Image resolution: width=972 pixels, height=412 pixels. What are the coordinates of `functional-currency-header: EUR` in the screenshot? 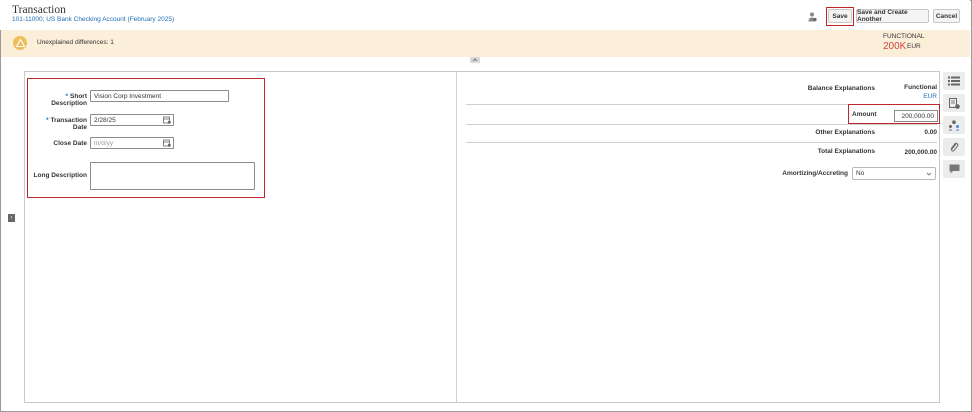 It's located at (930, 96).